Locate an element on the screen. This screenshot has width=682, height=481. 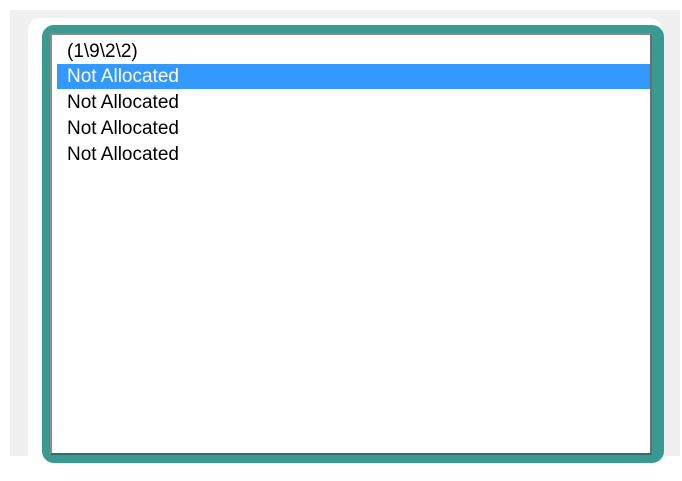
list-item-not-allocated-selected: Not Allocated is located at coordinates (353, 76).